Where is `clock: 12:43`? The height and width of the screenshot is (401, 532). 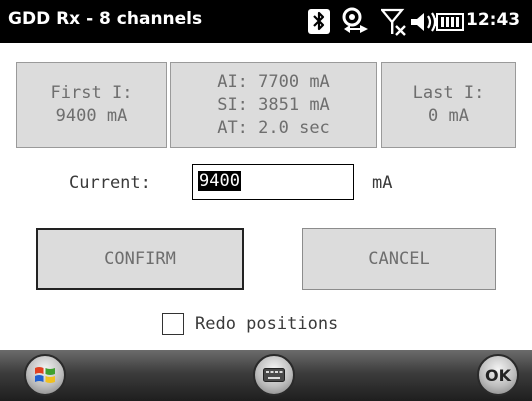 clock: 12:43 is located at coordinates (493, 20).